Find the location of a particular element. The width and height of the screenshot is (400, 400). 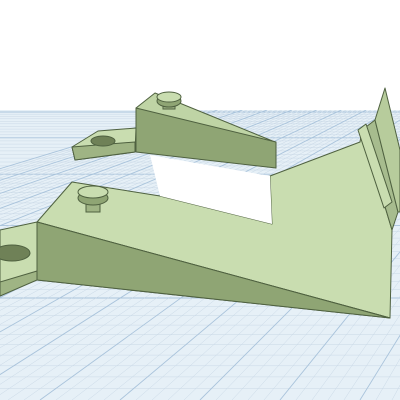

bolt-back-top is located at coordinates (169, 97).